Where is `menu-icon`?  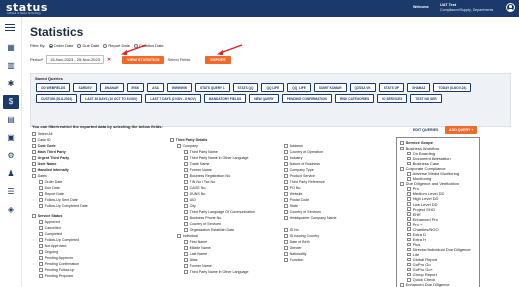
menu-icon is located at coordinates (10, 27).